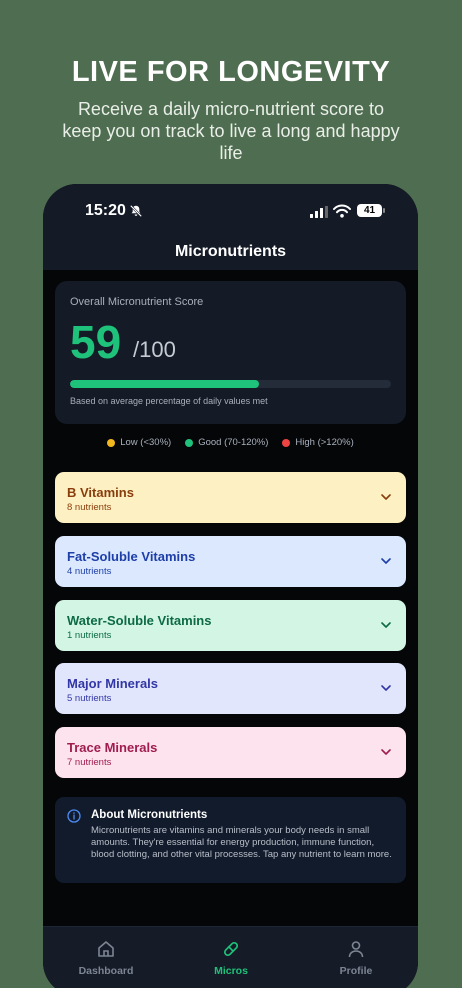  What do you see at coordinates (139, 620) in the screenshot?
I see `category-name: Water-Soluble Vitamins` at bounding box center [139, 620].